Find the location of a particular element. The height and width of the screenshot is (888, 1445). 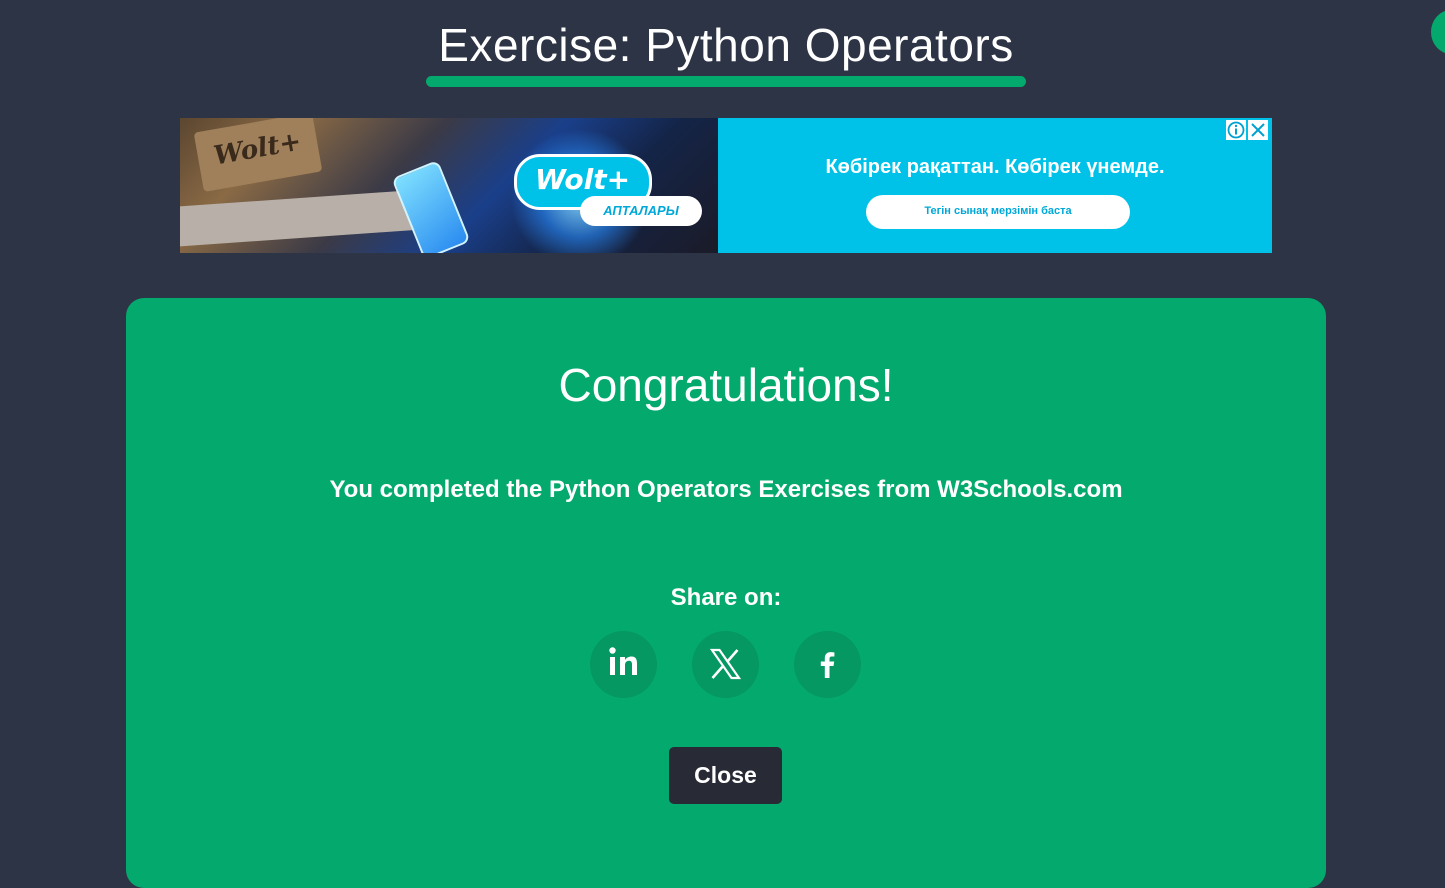

ad-table-shape is located at coordinates (300, 218).